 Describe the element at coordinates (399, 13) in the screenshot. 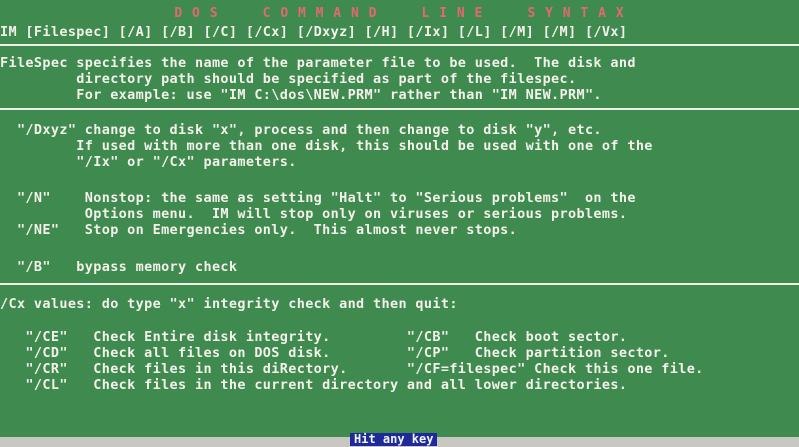

I see `screen-title: D O S C O M M A N D L I N E S Y N T A X` at that location.